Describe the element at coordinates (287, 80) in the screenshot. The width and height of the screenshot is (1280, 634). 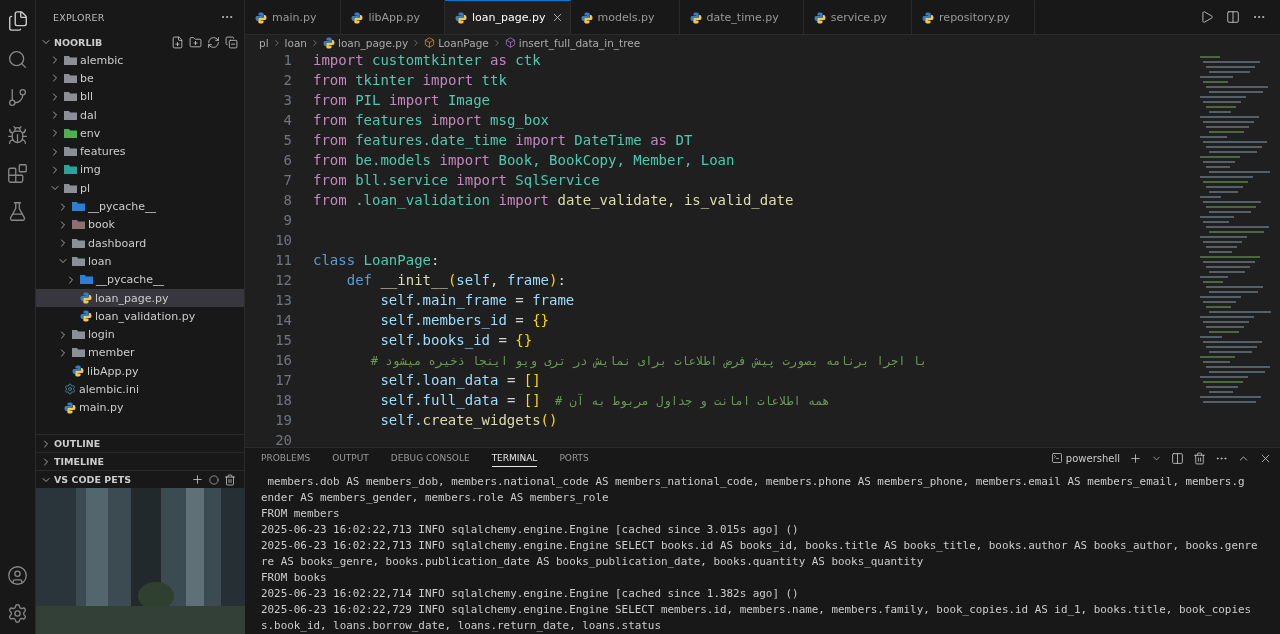
I see `line-number: 2` at that location.